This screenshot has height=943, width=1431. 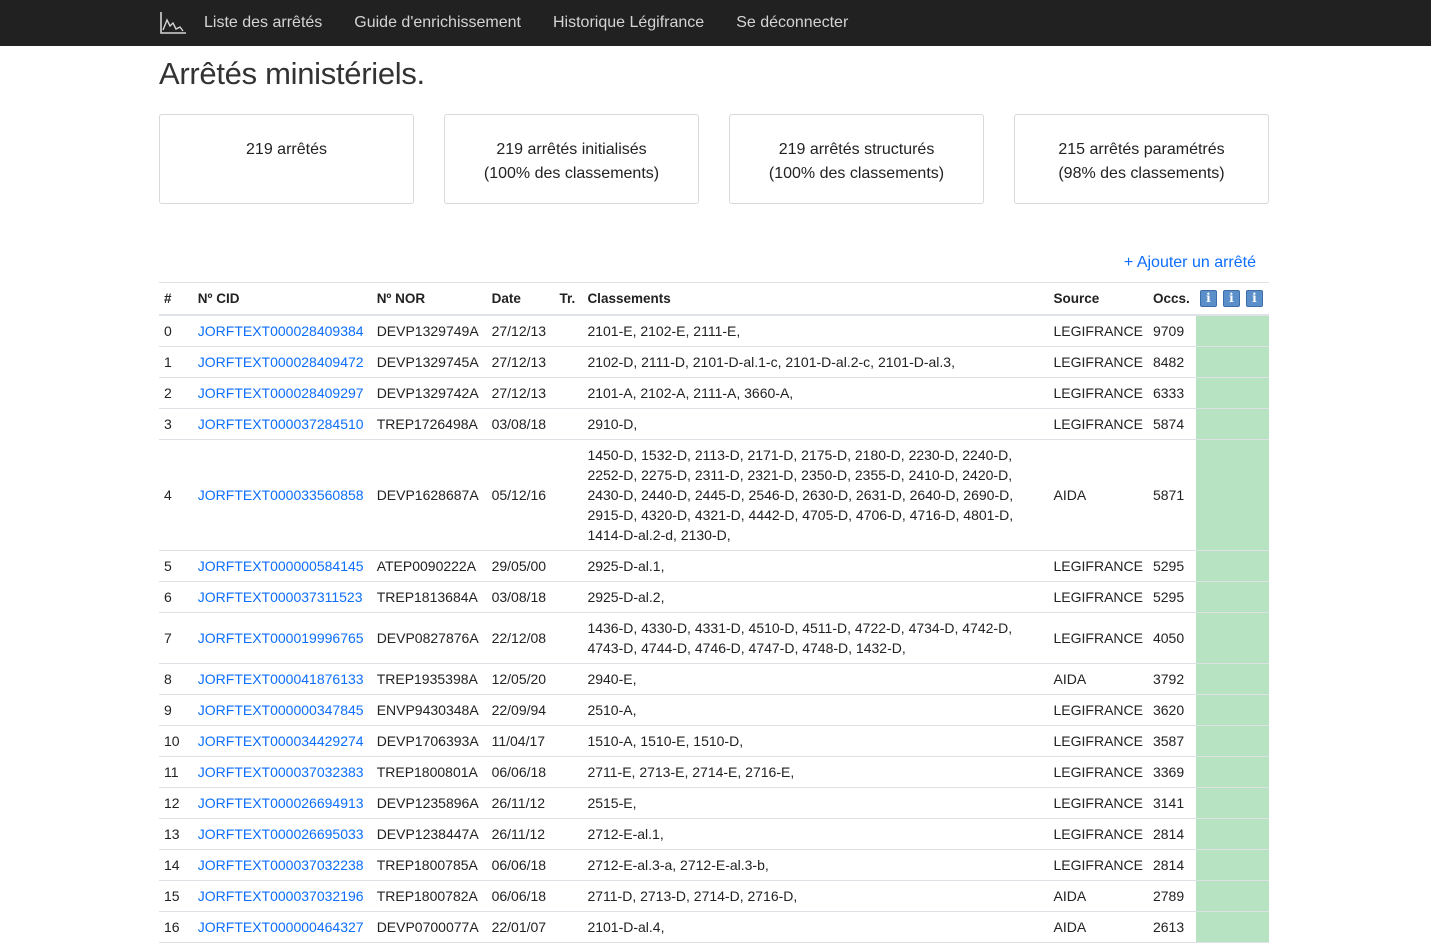 I want to click on row-nor-cell: ENVP9430348A, so click(x=429, y=710).